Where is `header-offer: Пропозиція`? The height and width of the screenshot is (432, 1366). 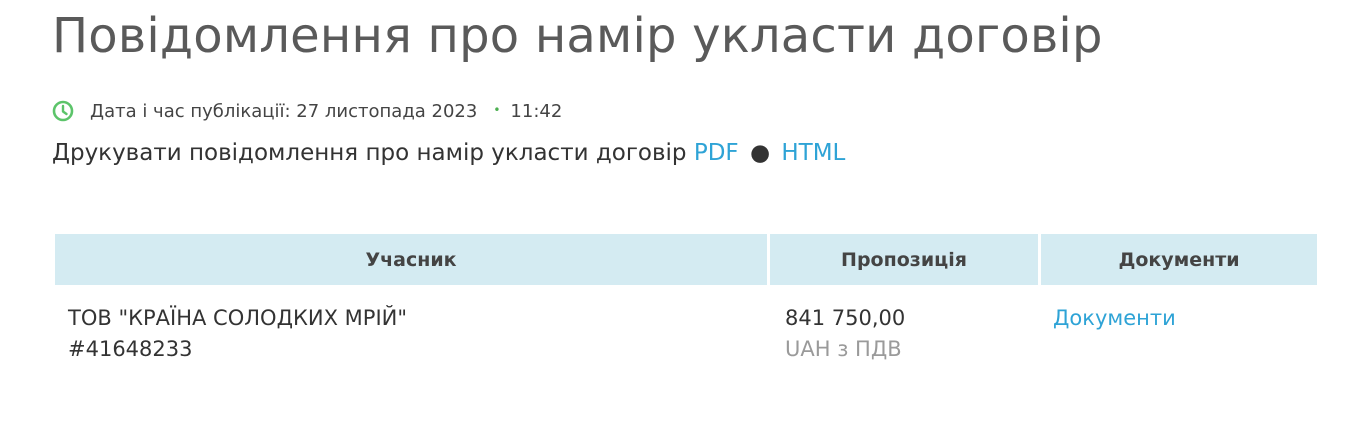
header-offer: Пропозиція is located at coordinates (904, 259).